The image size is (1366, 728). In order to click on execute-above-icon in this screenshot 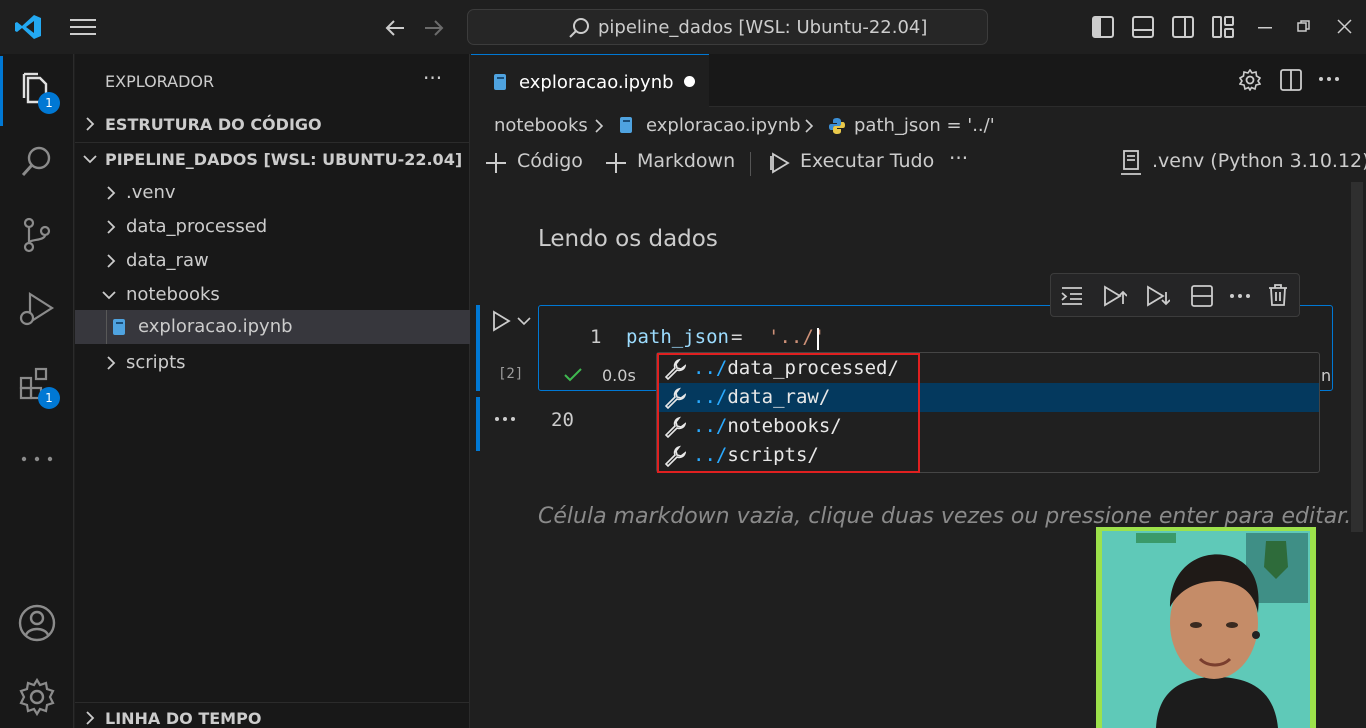, I will do `click(1115, 296)`.